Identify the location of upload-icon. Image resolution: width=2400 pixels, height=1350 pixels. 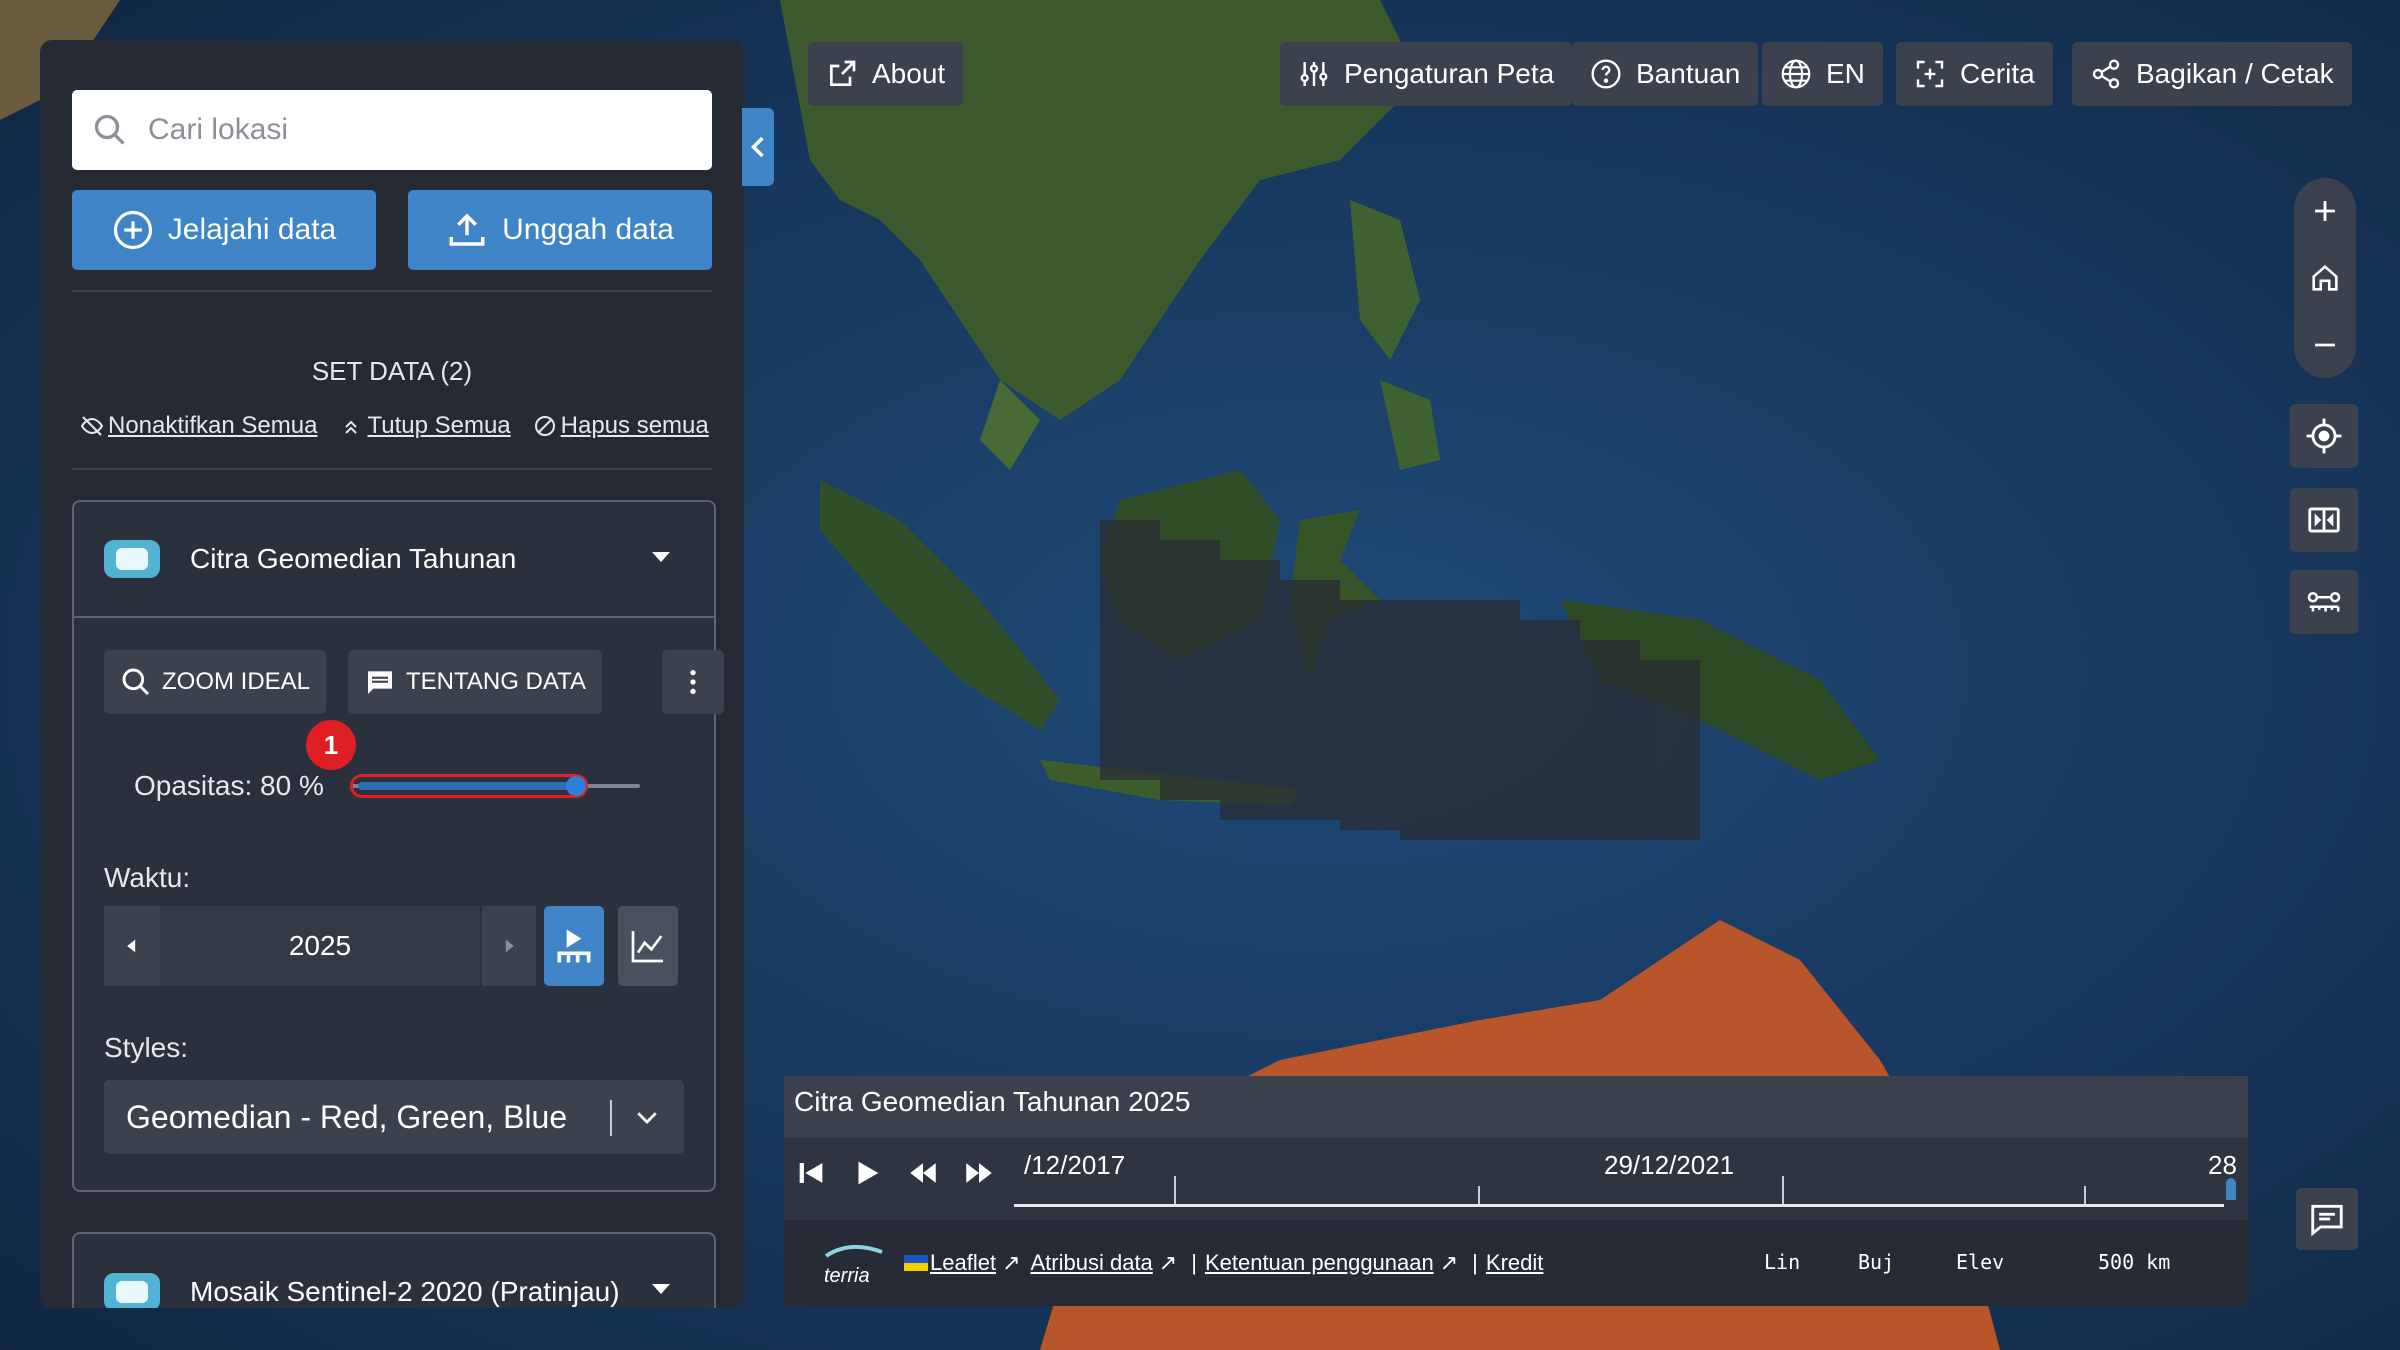
(467, 229).